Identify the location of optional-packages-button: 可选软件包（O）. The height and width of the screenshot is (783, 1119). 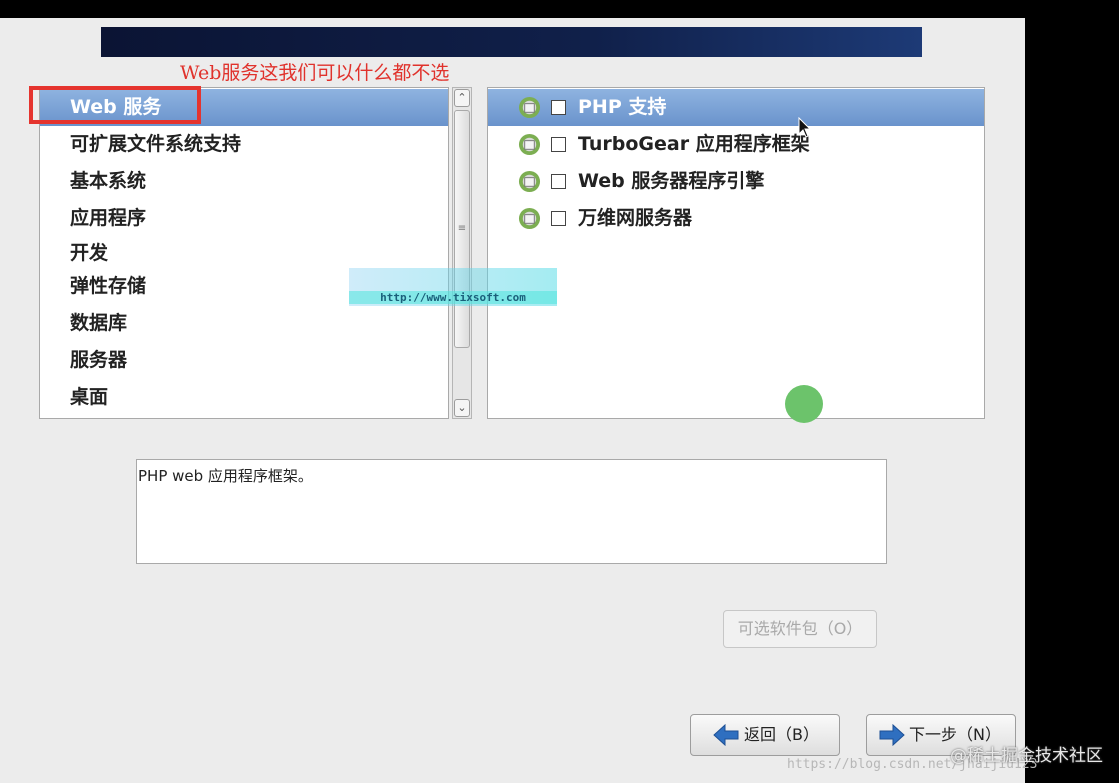
(800, 629).